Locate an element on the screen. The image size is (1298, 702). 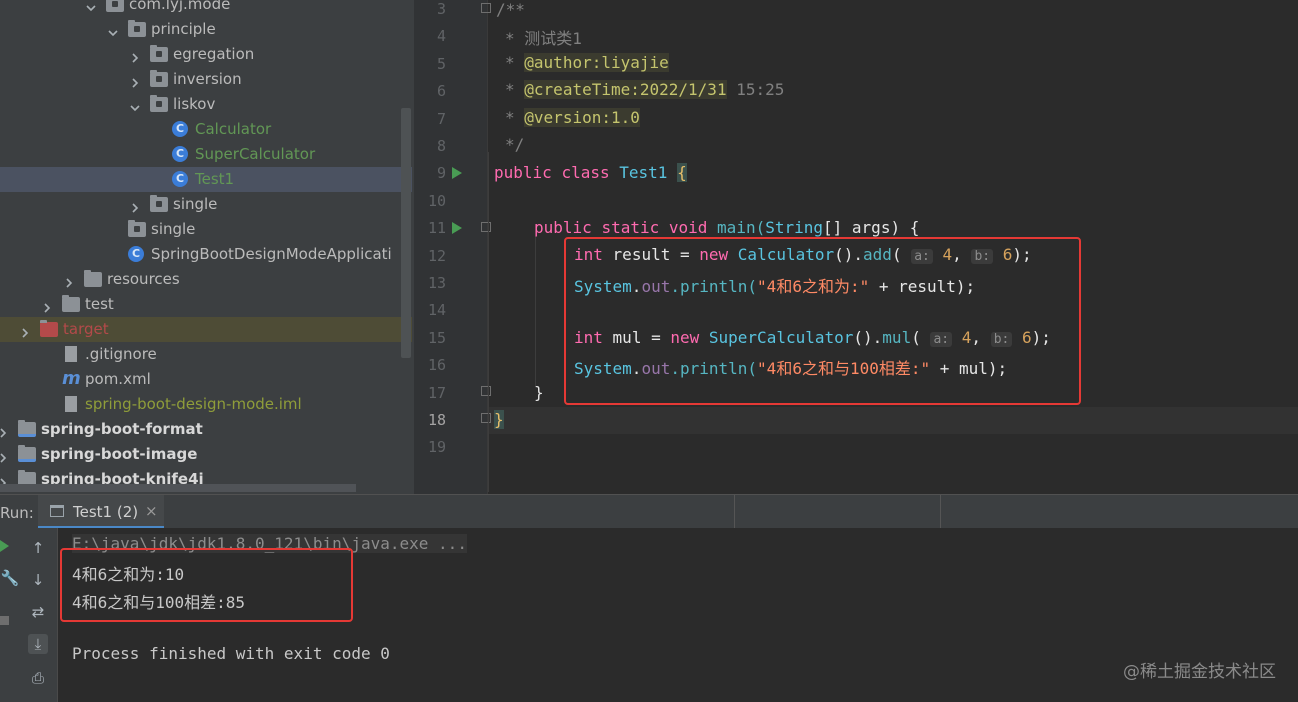
code-line-8: */ is located at coordinates (514, 144).